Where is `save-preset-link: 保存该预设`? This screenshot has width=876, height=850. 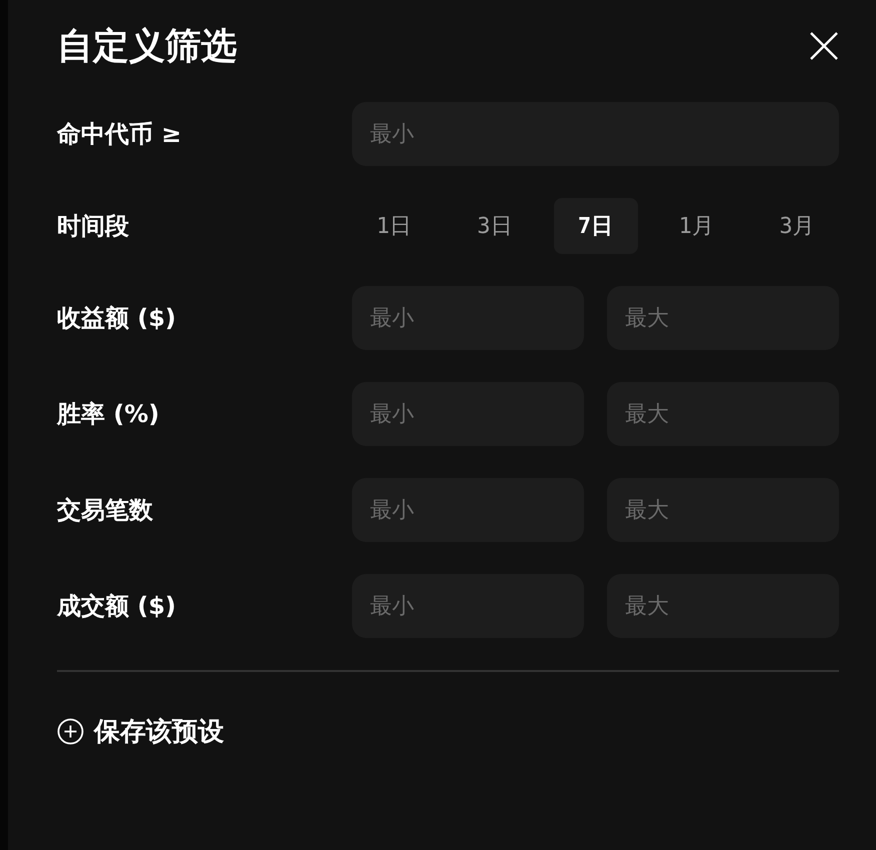 save-preset-link: 保存该预设 is located at coordinates (159, 731).